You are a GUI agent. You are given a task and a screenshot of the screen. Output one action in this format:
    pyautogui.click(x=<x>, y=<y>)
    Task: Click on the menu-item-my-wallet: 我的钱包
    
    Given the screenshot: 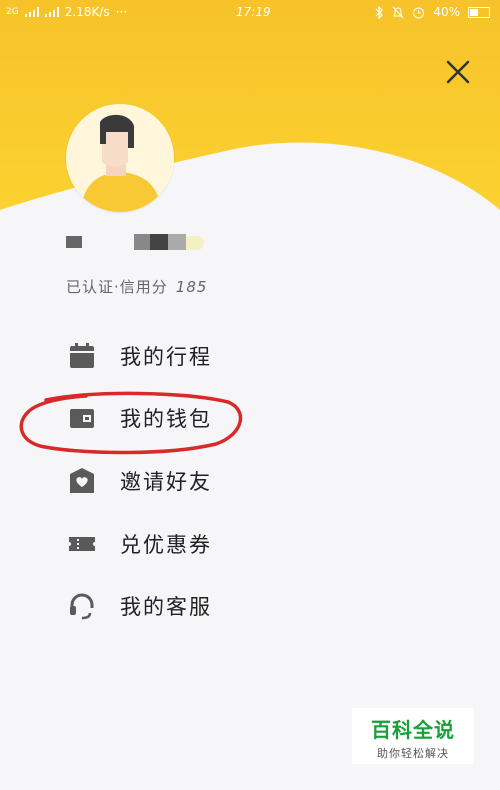 What is the action you would take?
    pyautogui.click(x=210, y=418)
    